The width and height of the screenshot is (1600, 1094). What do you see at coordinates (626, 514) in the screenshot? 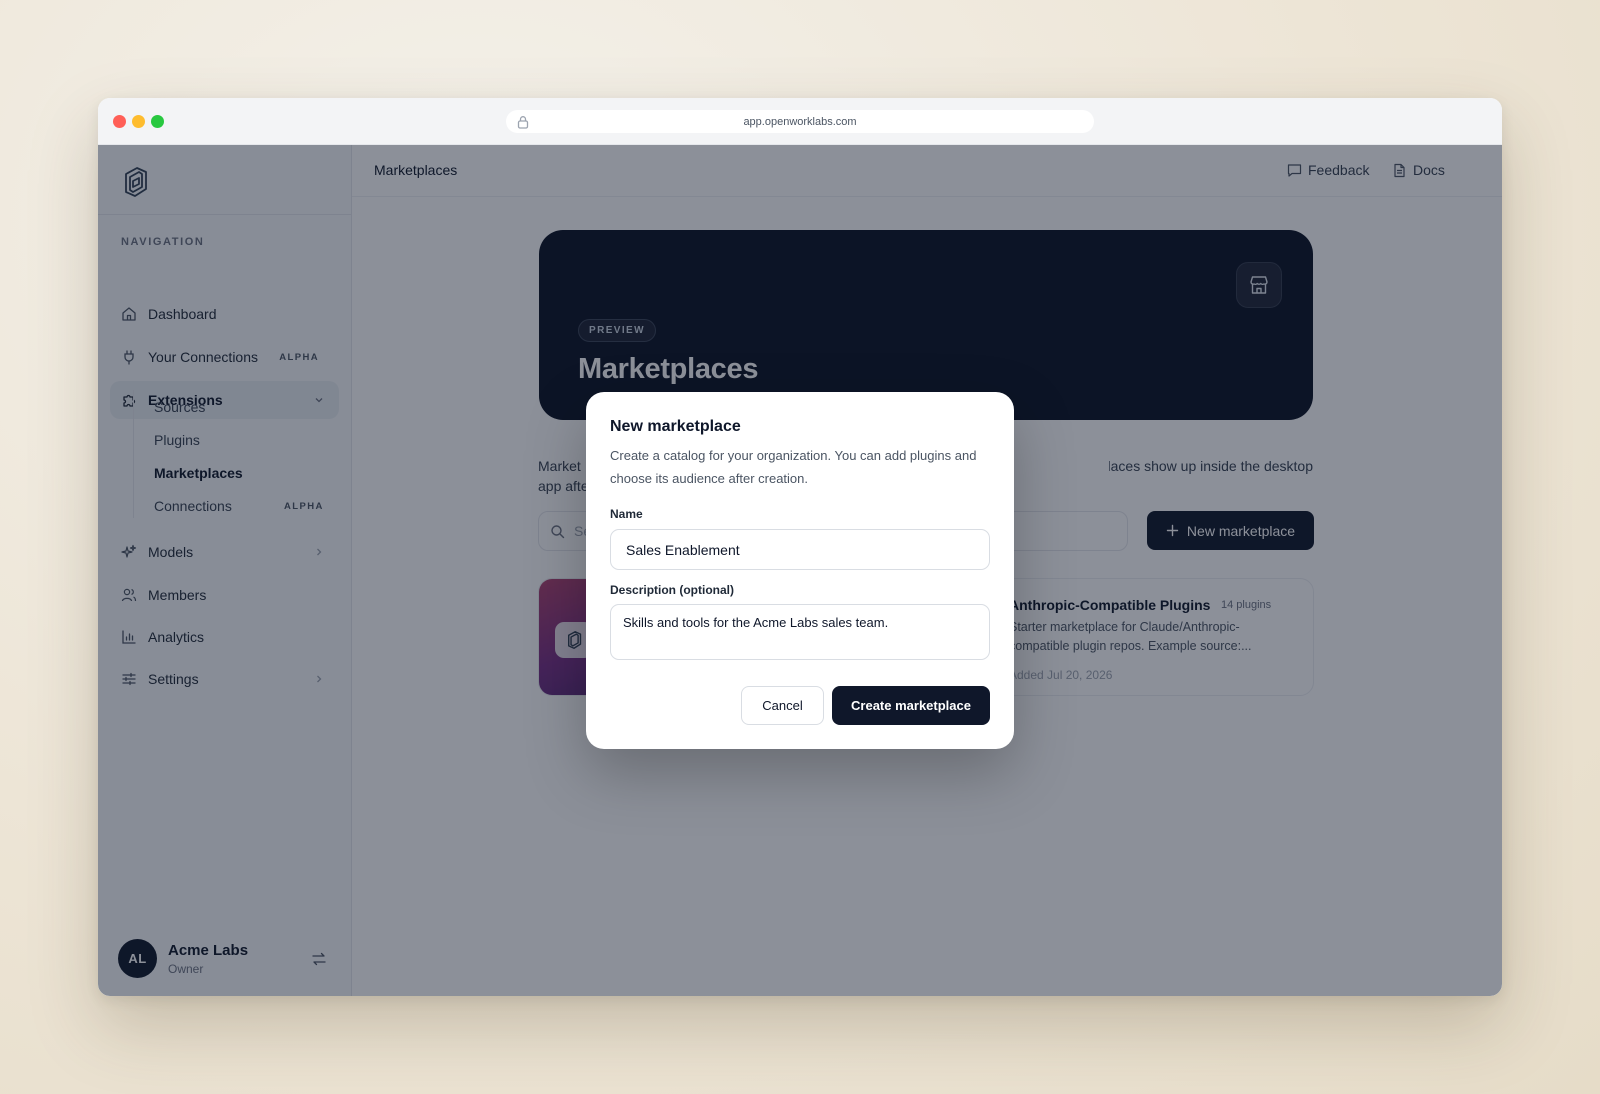
I see `name-label: Name` at bounding box center [626, 514].